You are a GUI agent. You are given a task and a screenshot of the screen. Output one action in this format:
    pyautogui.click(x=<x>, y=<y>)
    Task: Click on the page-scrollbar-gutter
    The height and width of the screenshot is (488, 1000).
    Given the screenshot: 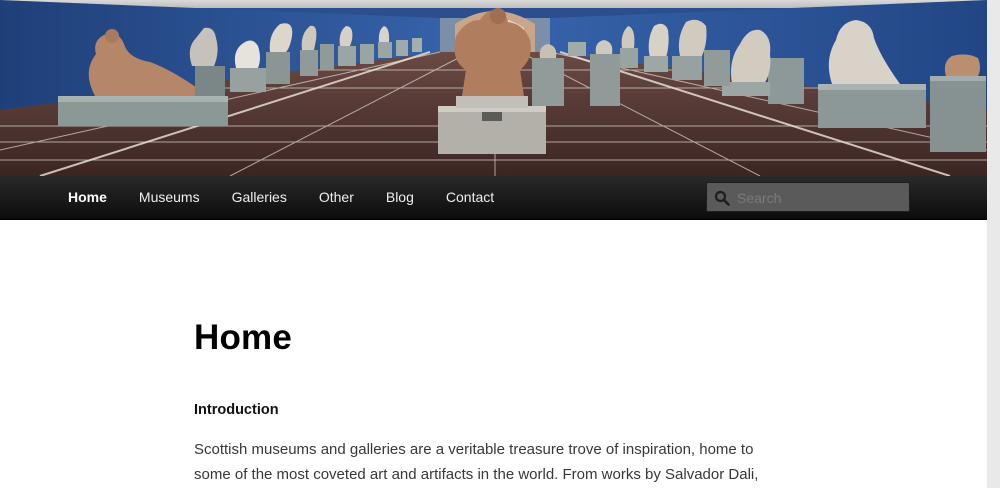 What is the action you would take?
    pyautogui.click(x=993, y=244)
    